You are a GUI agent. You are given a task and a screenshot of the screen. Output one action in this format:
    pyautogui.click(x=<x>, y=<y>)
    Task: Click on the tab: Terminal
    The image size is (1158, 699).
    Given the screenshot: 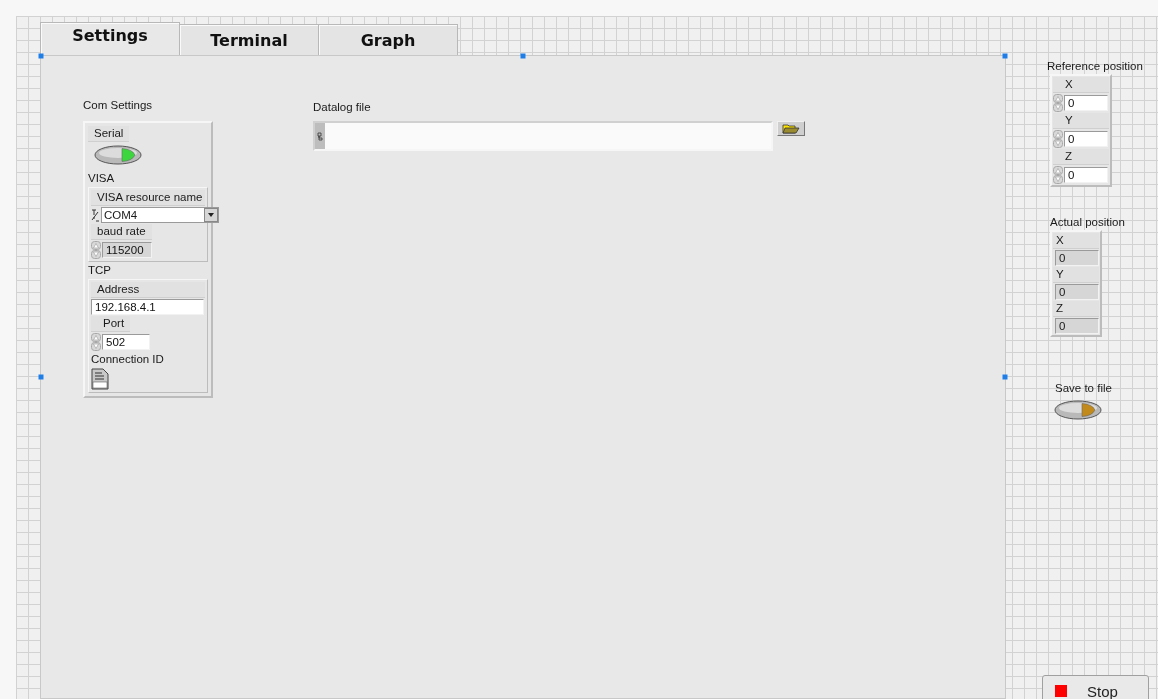 What is the action you would take?
    pyautogui.click(x=249, y=39)
    